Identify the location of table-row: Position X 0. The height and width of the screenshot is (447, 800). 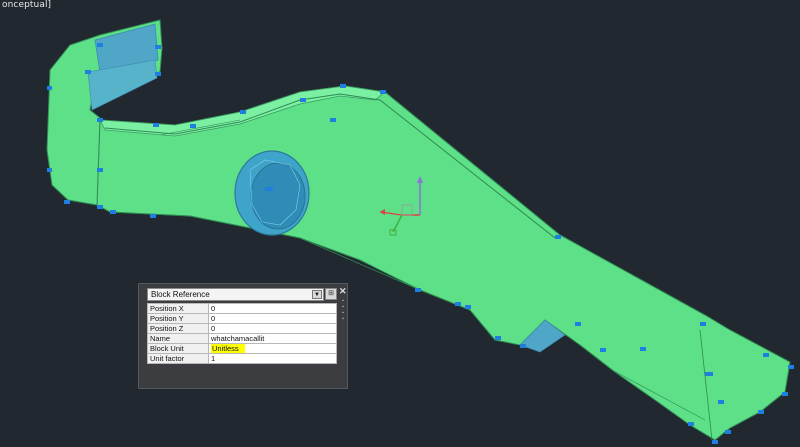
(242, 308).